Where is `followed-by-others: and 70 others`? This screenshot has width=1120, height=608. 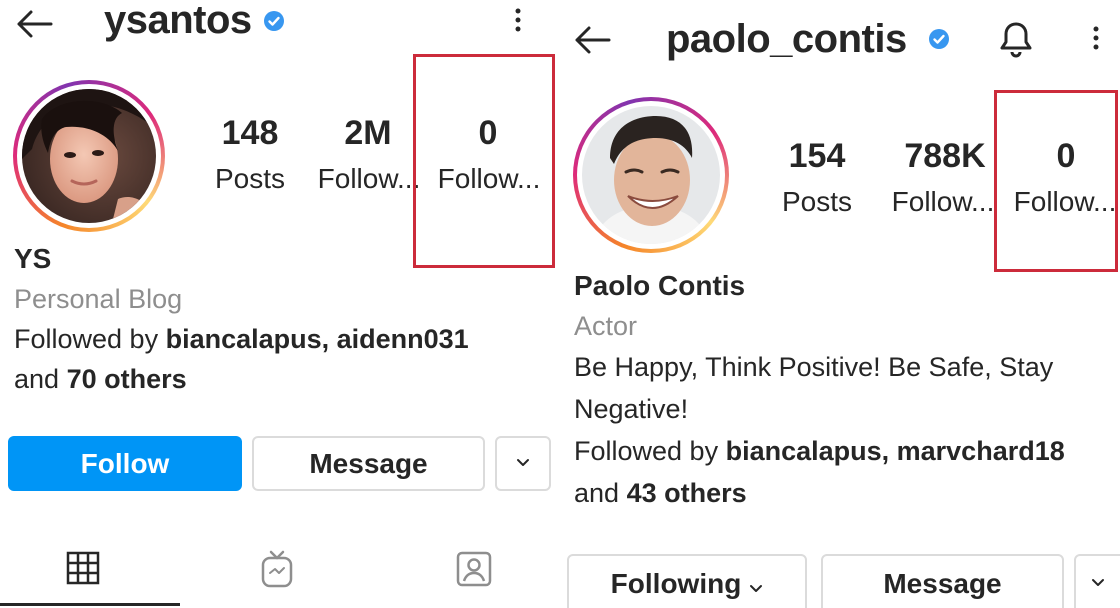 followed-by-others: and 70 others is located at coordinates (100, 379).